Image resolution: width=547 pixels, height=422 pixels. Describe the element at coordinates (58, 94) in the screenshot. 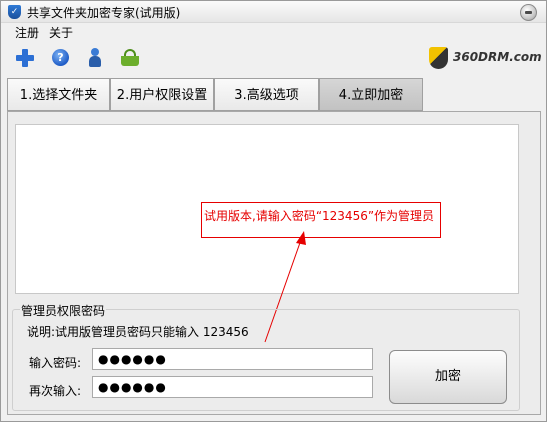

I see `tab-select-folder: 1.选择文件夹` at that location.